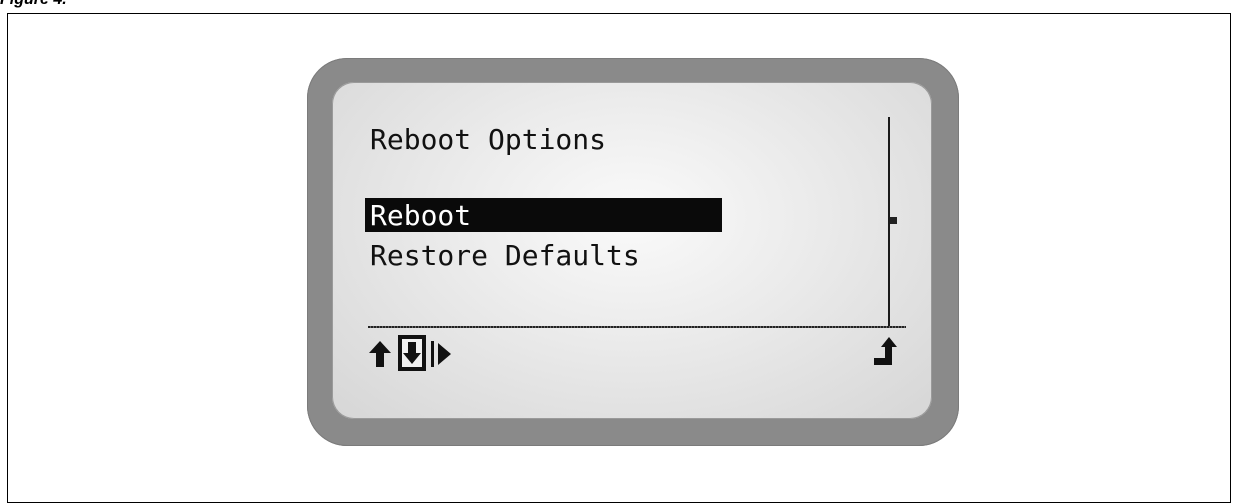 This screenshot has width=1239, height=503. Describe the element at coordinates (893, 220) in the screenshot. I see `scrollbar-thumb` at that location.